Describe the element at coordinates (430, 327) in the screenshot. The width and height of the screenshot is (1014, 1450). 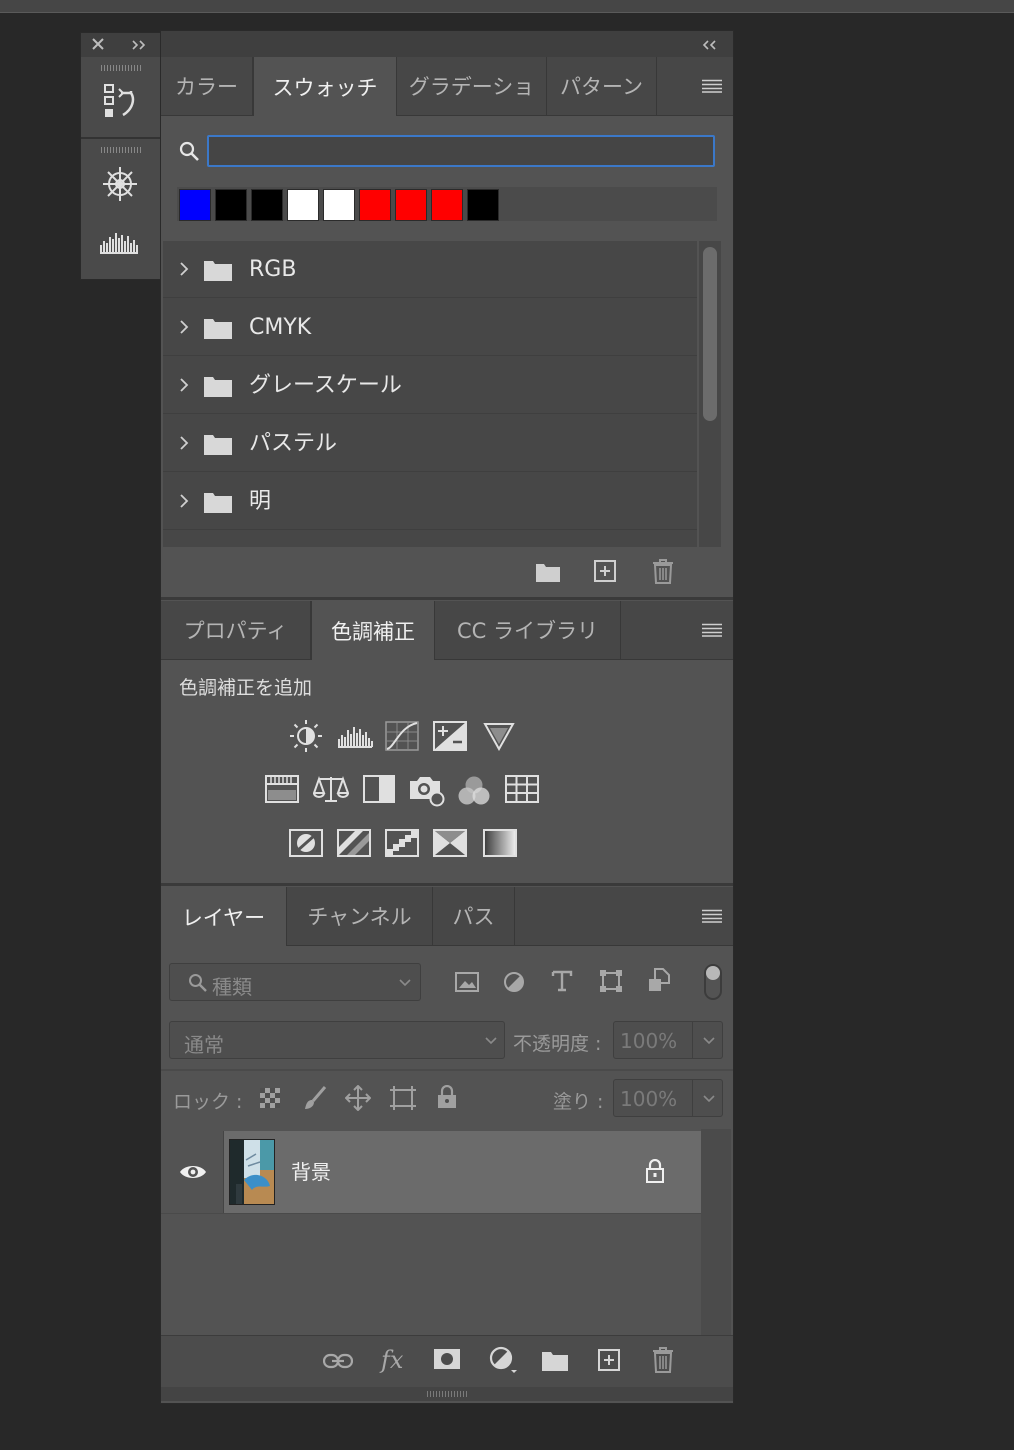
I see `swatch-group-row: CMYK` at that location.